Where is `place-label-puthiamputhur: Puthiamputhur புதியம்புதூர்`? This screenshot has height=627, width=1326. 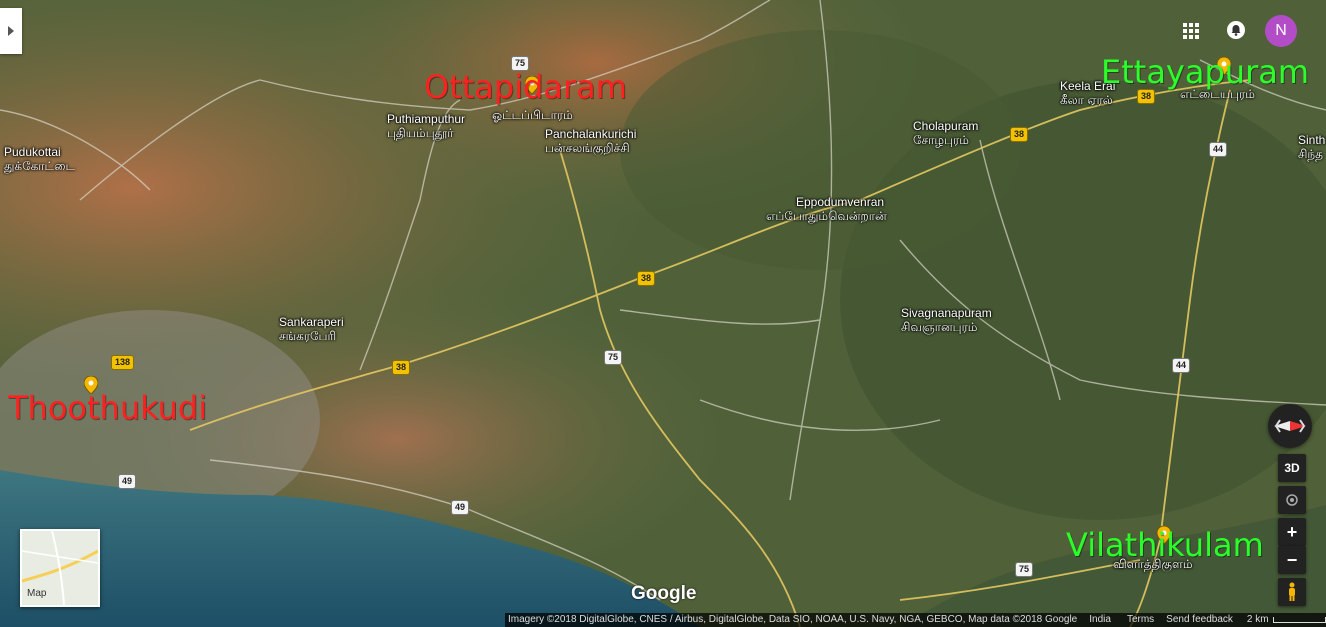
place-label-puthiamputhur: Puthiamputhur புதியம்புதூர் is located at coordinates (426, 126).